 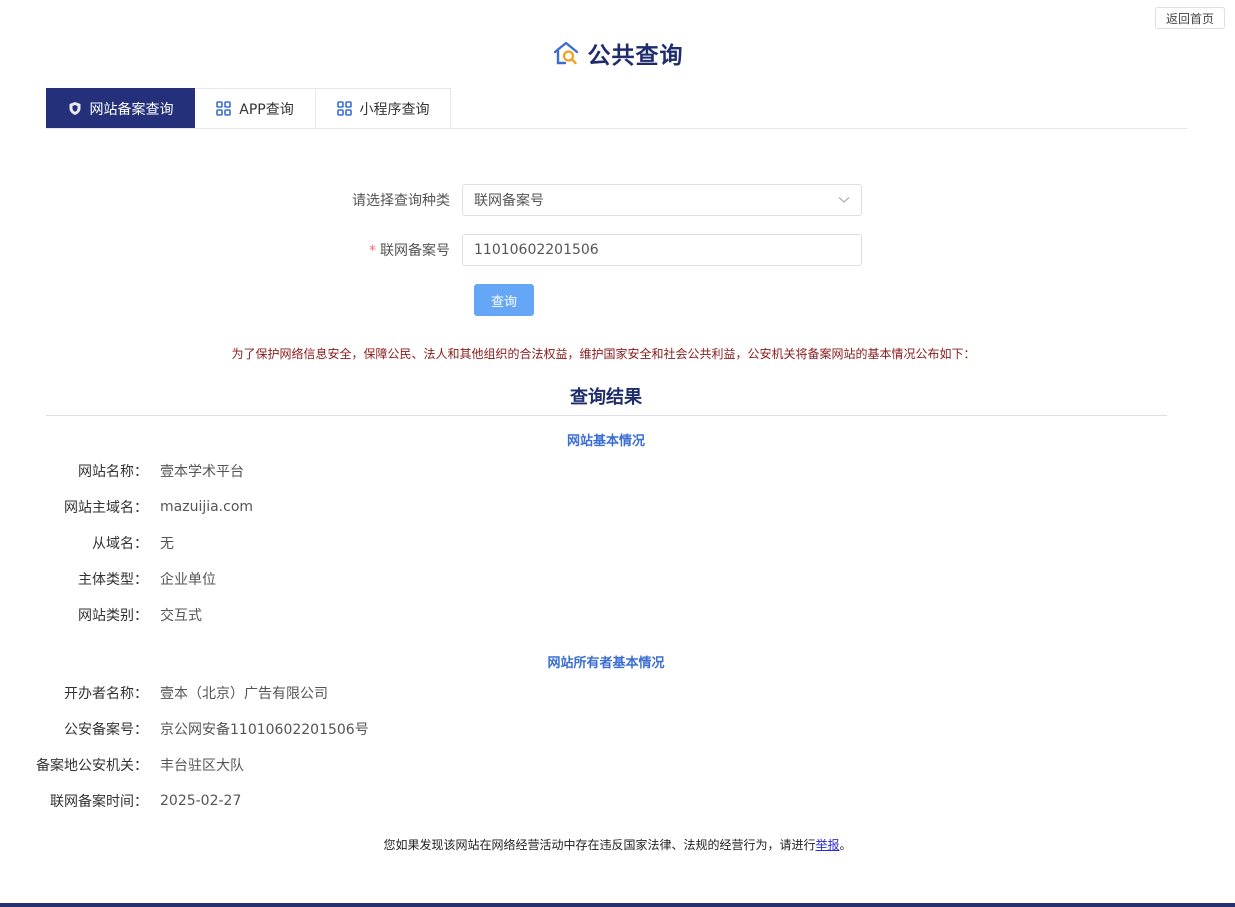 What do you see at coordinates (1190, 18) in the screenshot?
I see `back-home-button: 返回首页` at bounding box center [1190, 18].